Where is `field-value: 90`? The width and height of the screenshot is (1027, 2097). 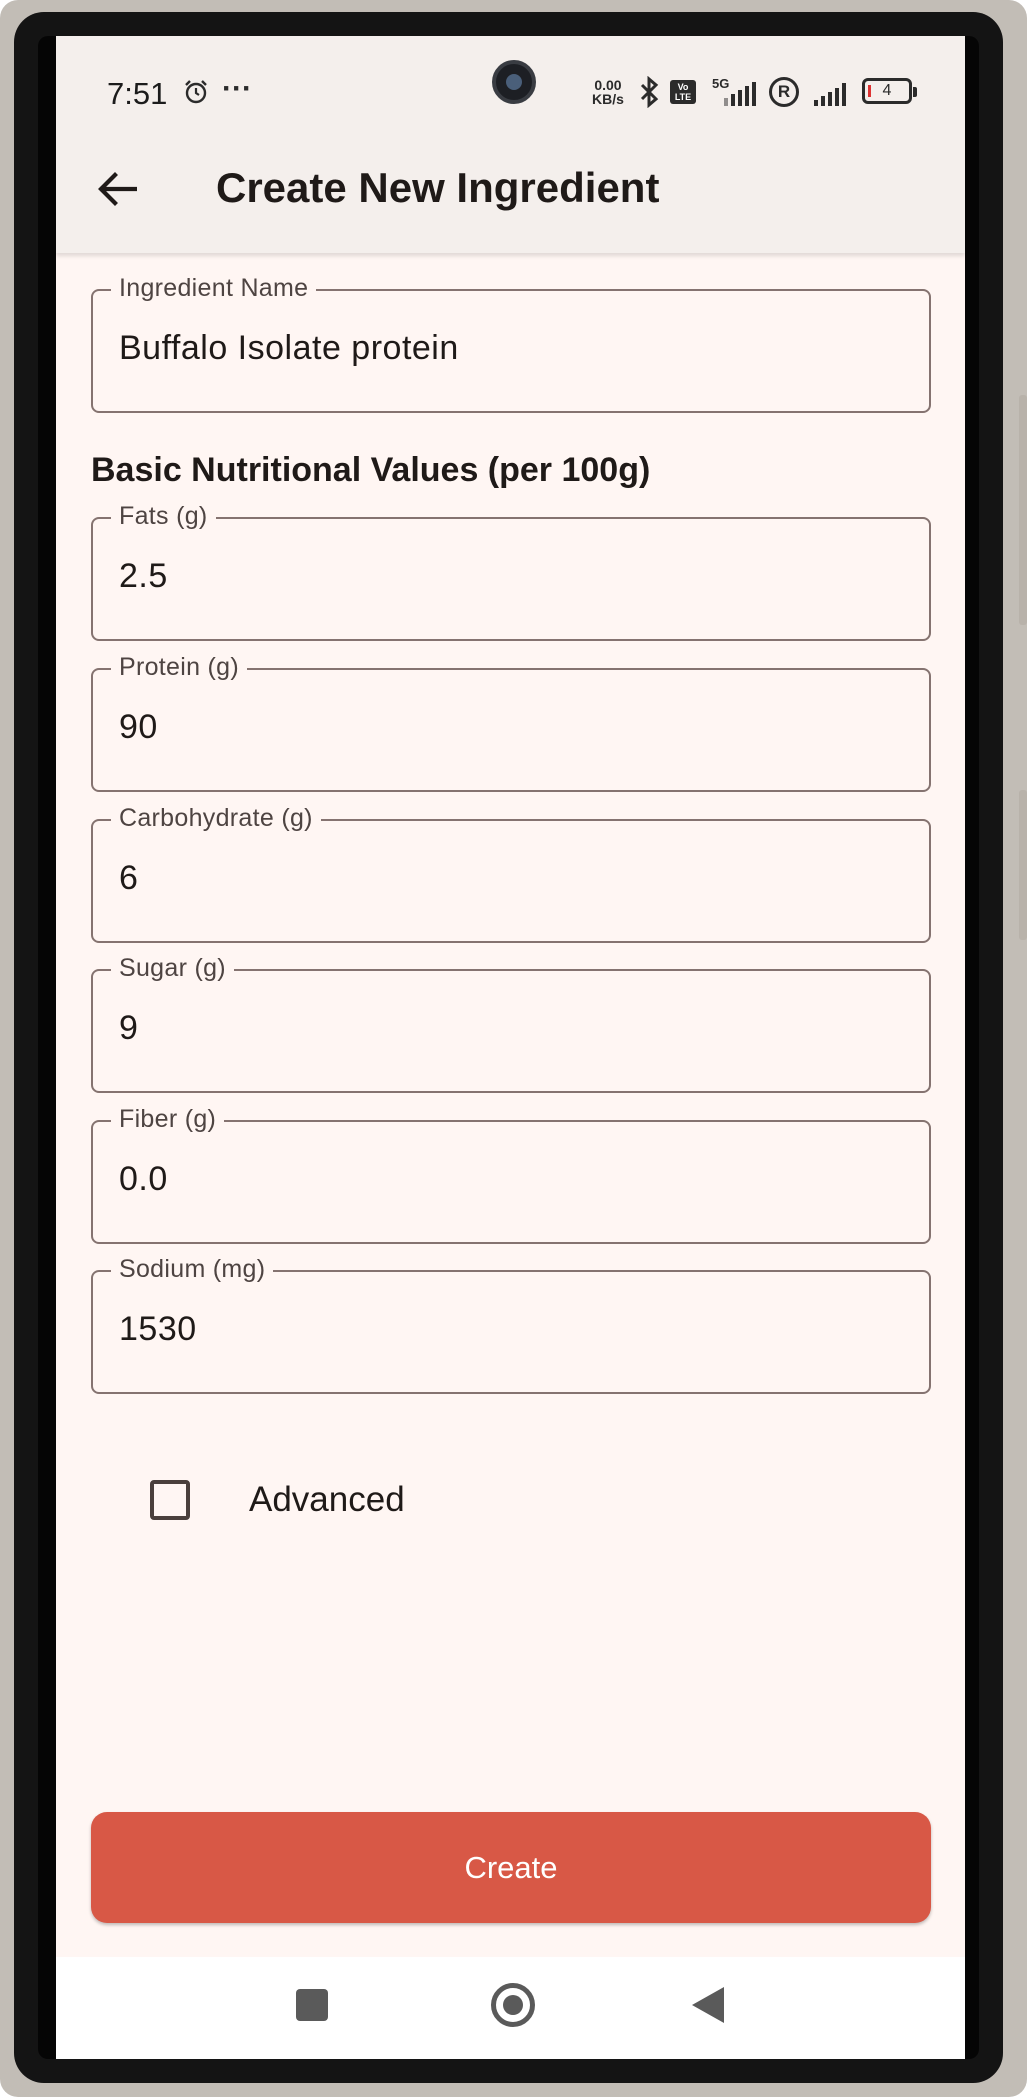
field-value: 90 is located at coordinates (138, 727).